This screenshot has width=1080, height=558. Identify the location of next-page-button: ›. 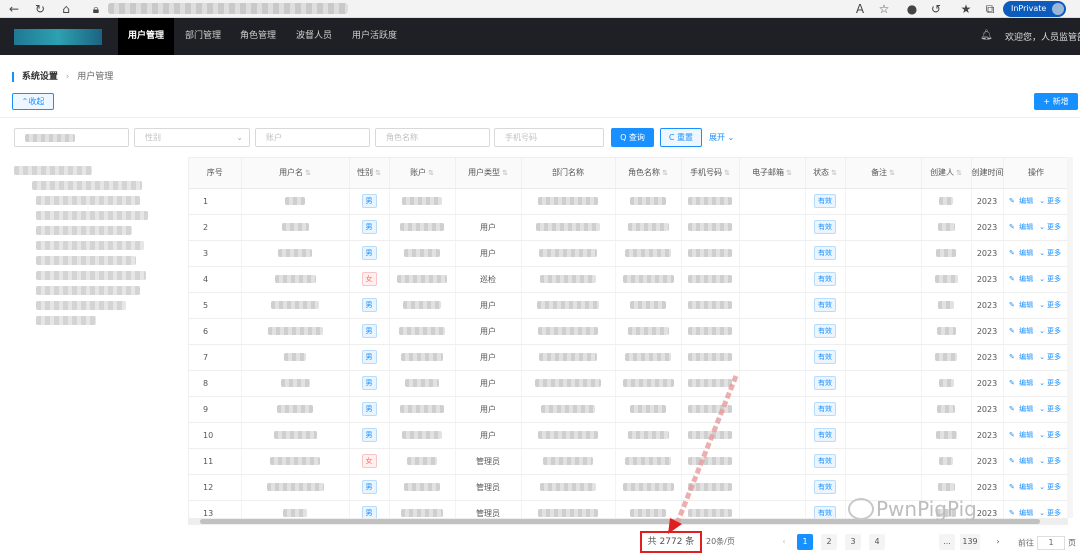
(998, 542).